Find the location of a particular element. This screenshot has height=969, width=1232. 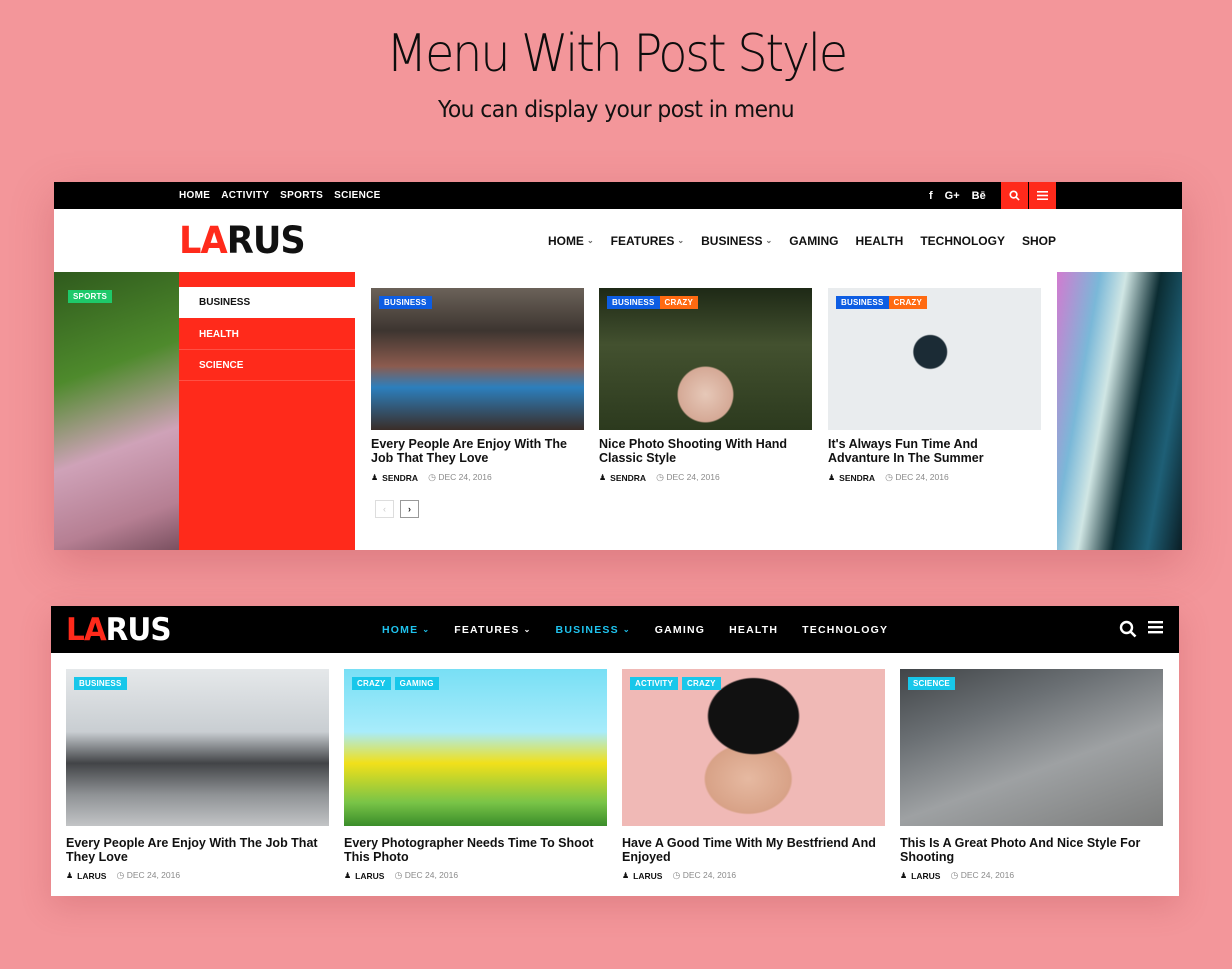

badge-science: SCIENCE is located at coordinates (931, 683).